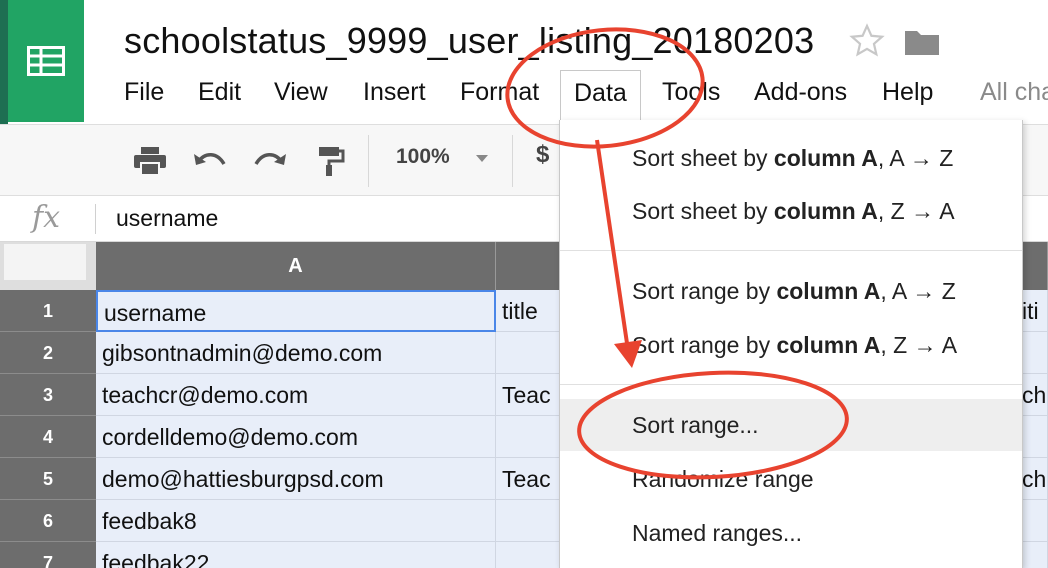 The image size is (1048, 568). I want to click on cell-a4: cordelldemo@demo.com, so click(296, 437).